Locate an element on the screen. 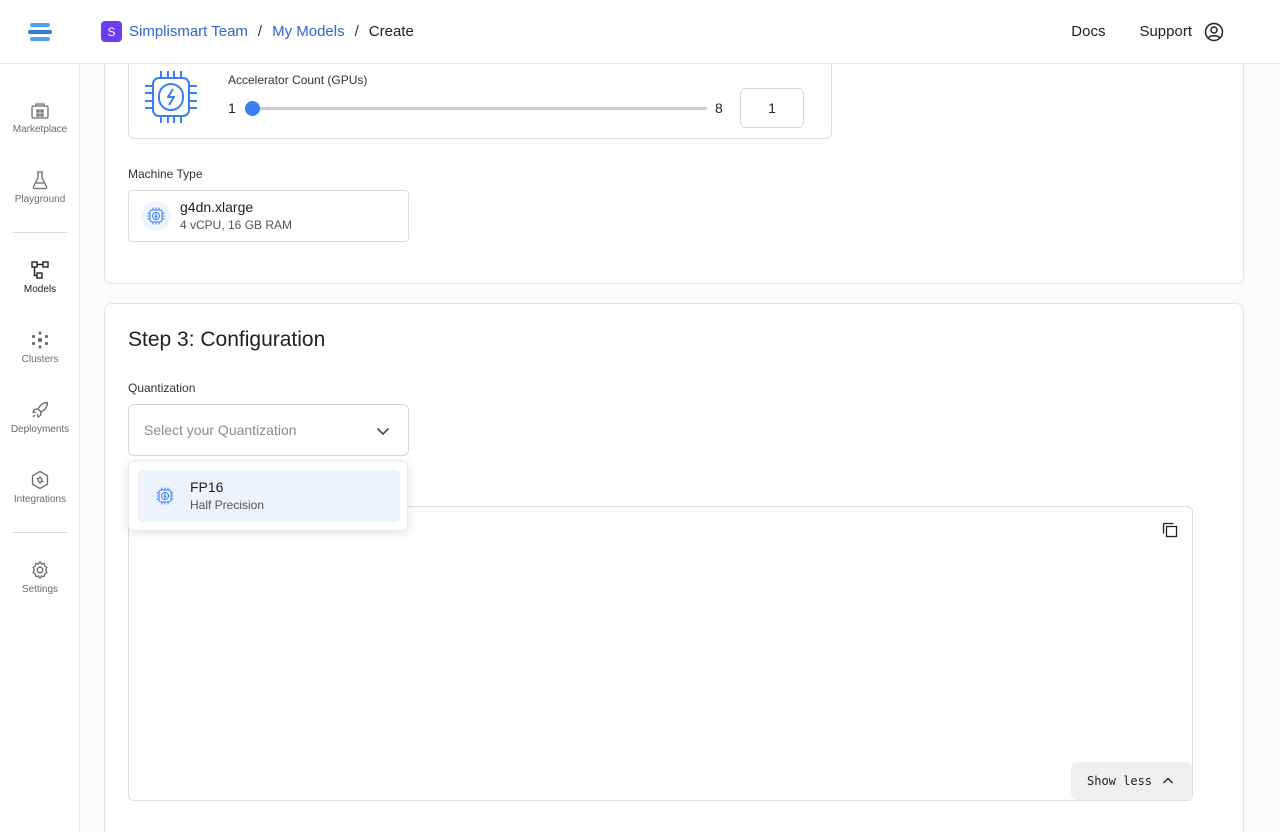 This screenshot has height=832, width=1280. sidebar-item-label: Models is located at coordinates (40, 289).